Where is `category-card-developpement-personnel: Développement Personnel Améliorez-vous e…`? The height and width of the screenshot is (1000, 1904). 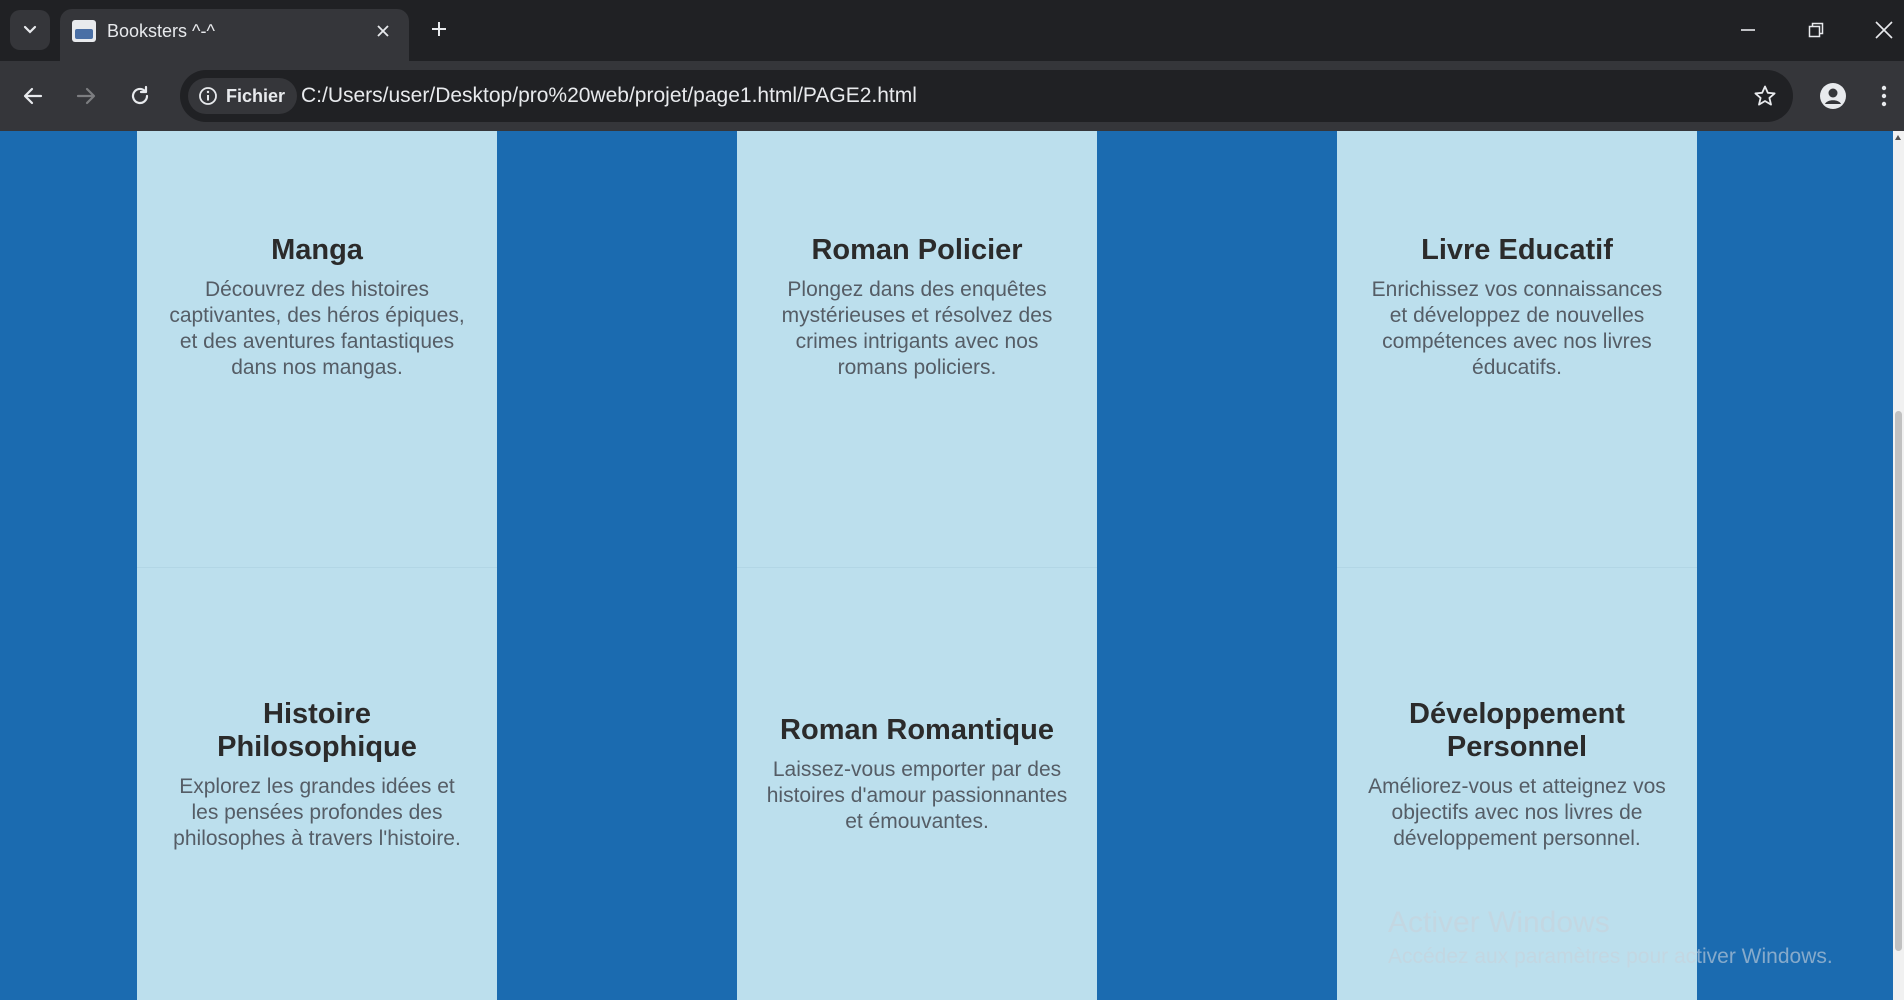 category-card-developpement-personnel: Développement Personnel Améliorez-vous e… is located at coordinates (1517, 783).